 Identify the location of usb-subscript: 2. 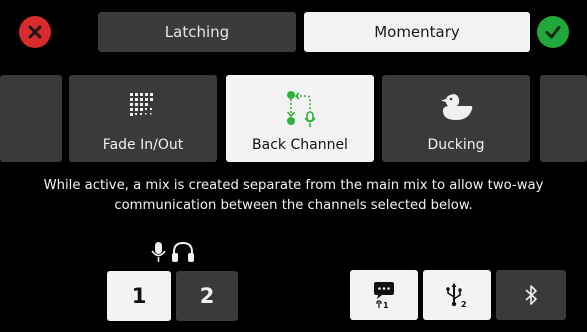
(464, 304).